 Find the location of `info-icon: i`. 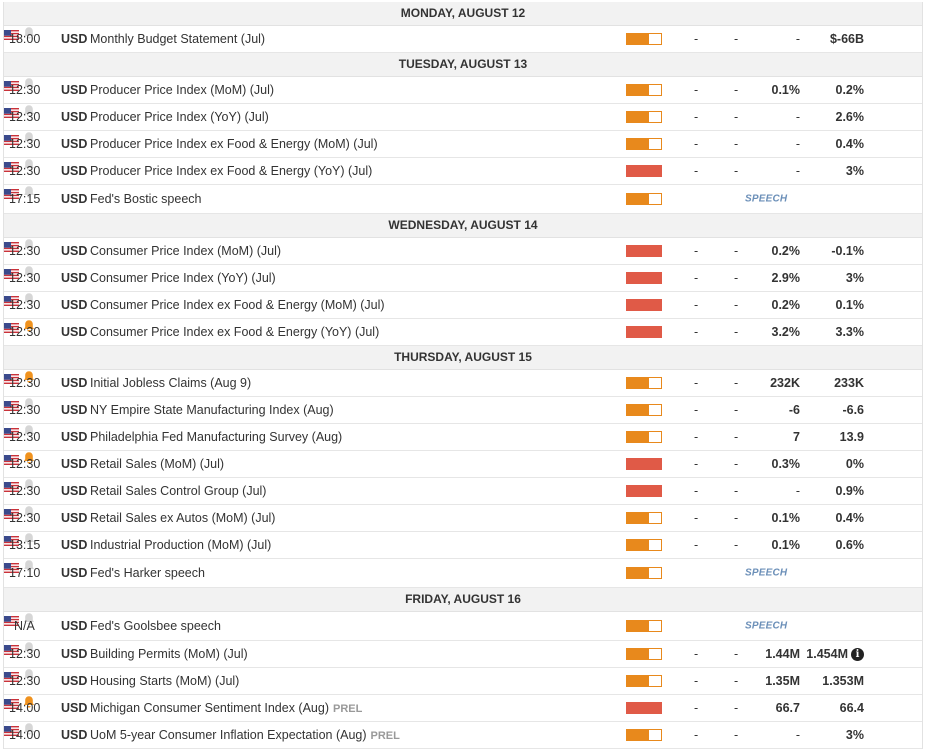

info-icon: i is located at coordinates (857, 654).